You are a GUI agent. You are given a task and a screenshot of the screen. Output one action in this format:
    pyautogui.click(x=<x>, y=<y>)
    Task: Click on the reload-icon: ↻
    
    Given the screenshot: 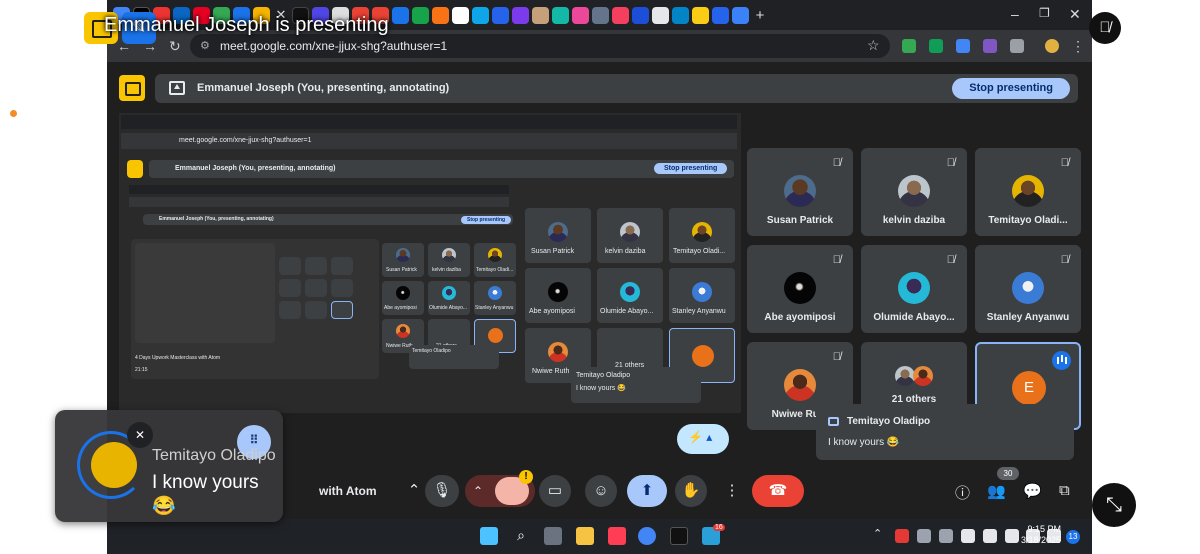 What is the action you would take?
    pyautogui.click(x=175, y=46)
    